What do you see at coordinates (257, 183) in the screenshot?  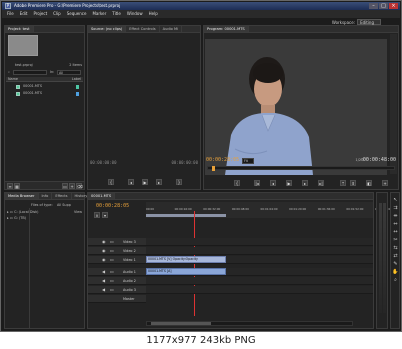 I see `go-to-in-icon: |◂` at bounding box center [257, 183].